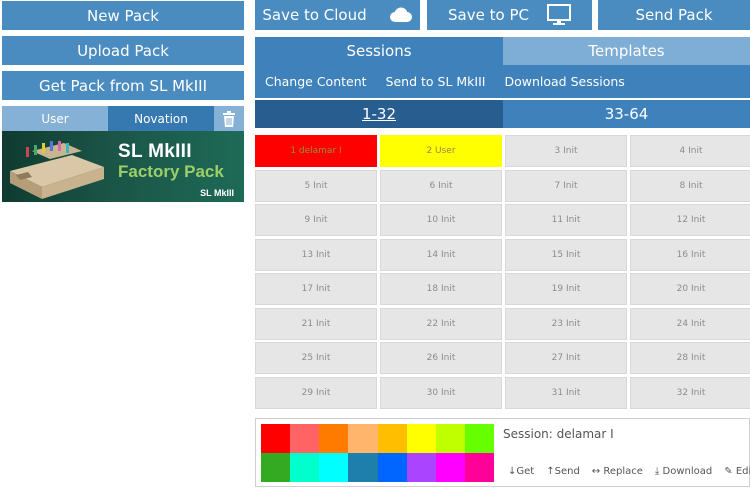 This screenshot has height=488, width=750. What do you see at coordinates (217, 193) in the screenshot?
I see `pack-brand: SL MkIII` at bounding box center [217, 193].